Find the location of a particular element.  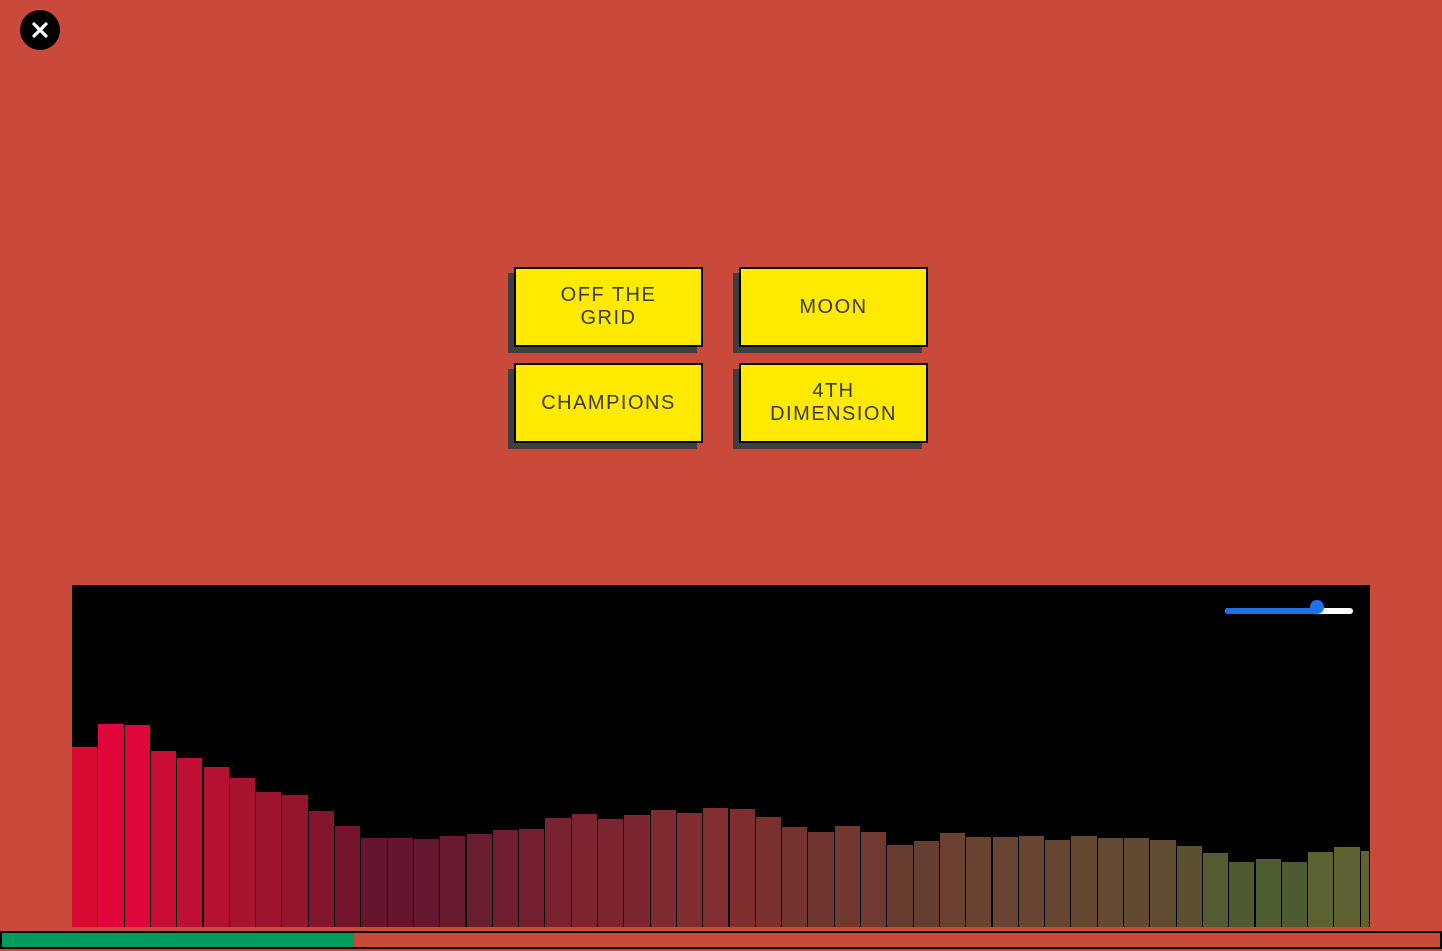

track-button-moon: MOON is located at coordinates (833, 307).